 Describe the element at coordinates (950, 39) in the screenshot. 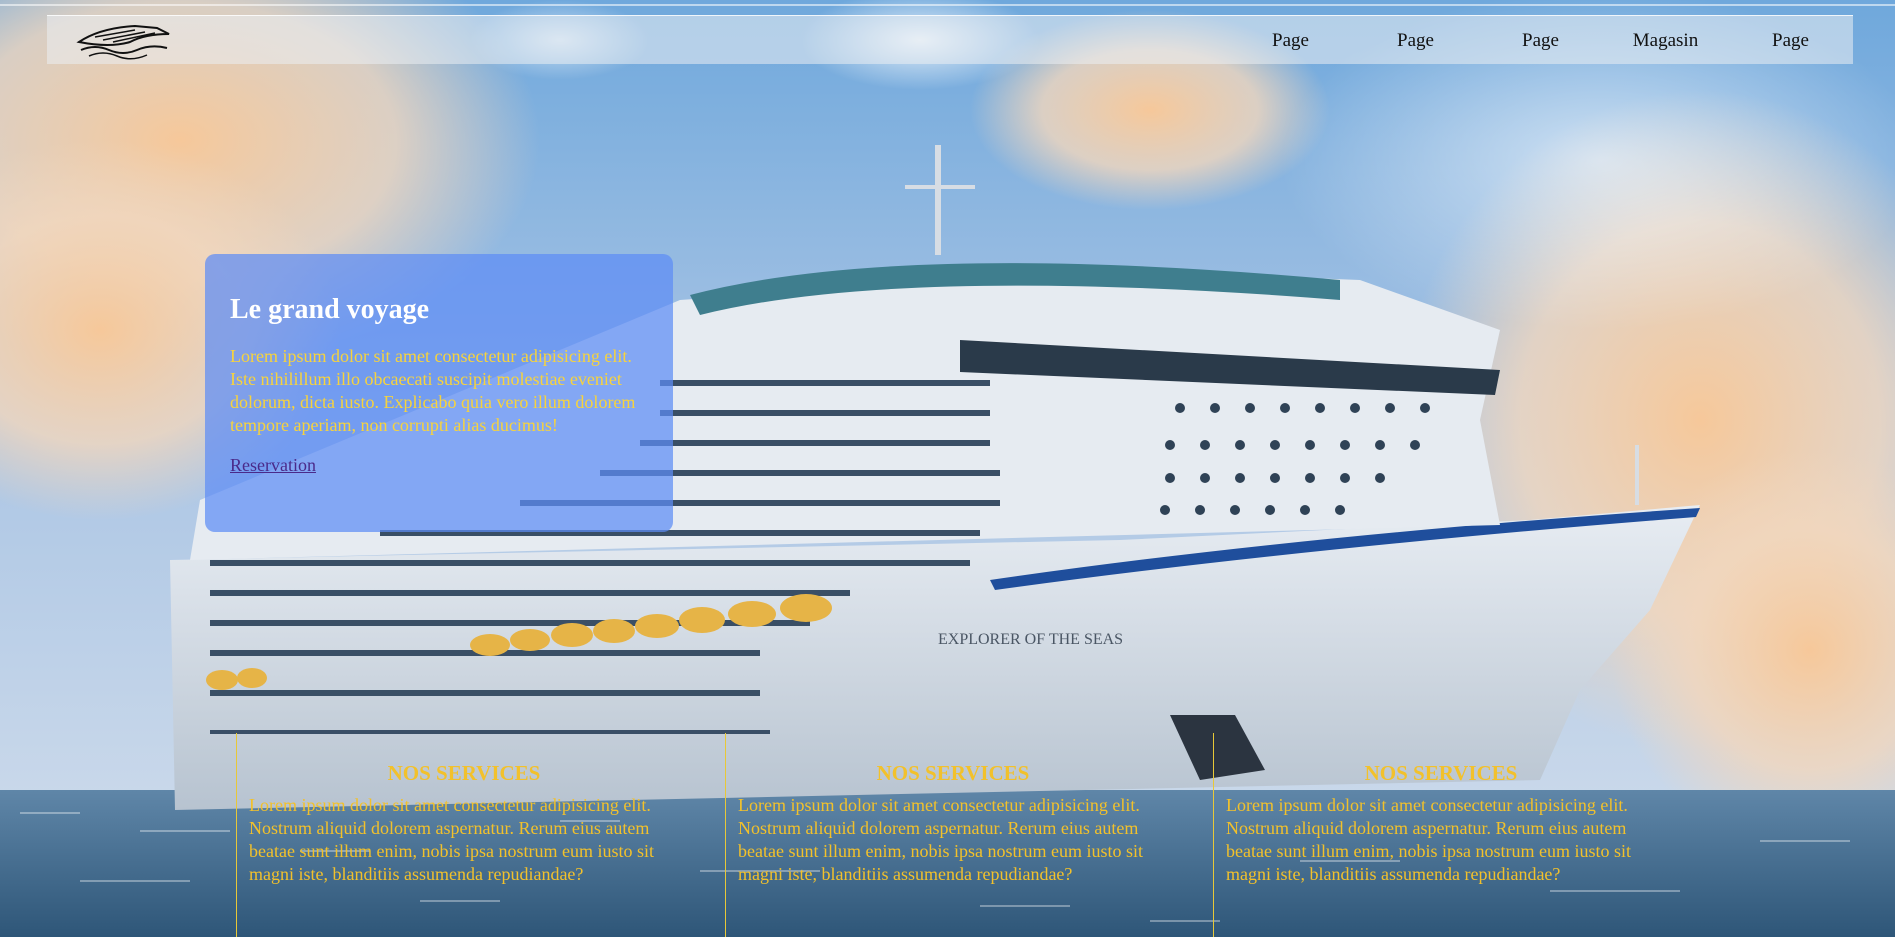

I see `navigation-bar: Page Page Page Magasin Page` at that location.